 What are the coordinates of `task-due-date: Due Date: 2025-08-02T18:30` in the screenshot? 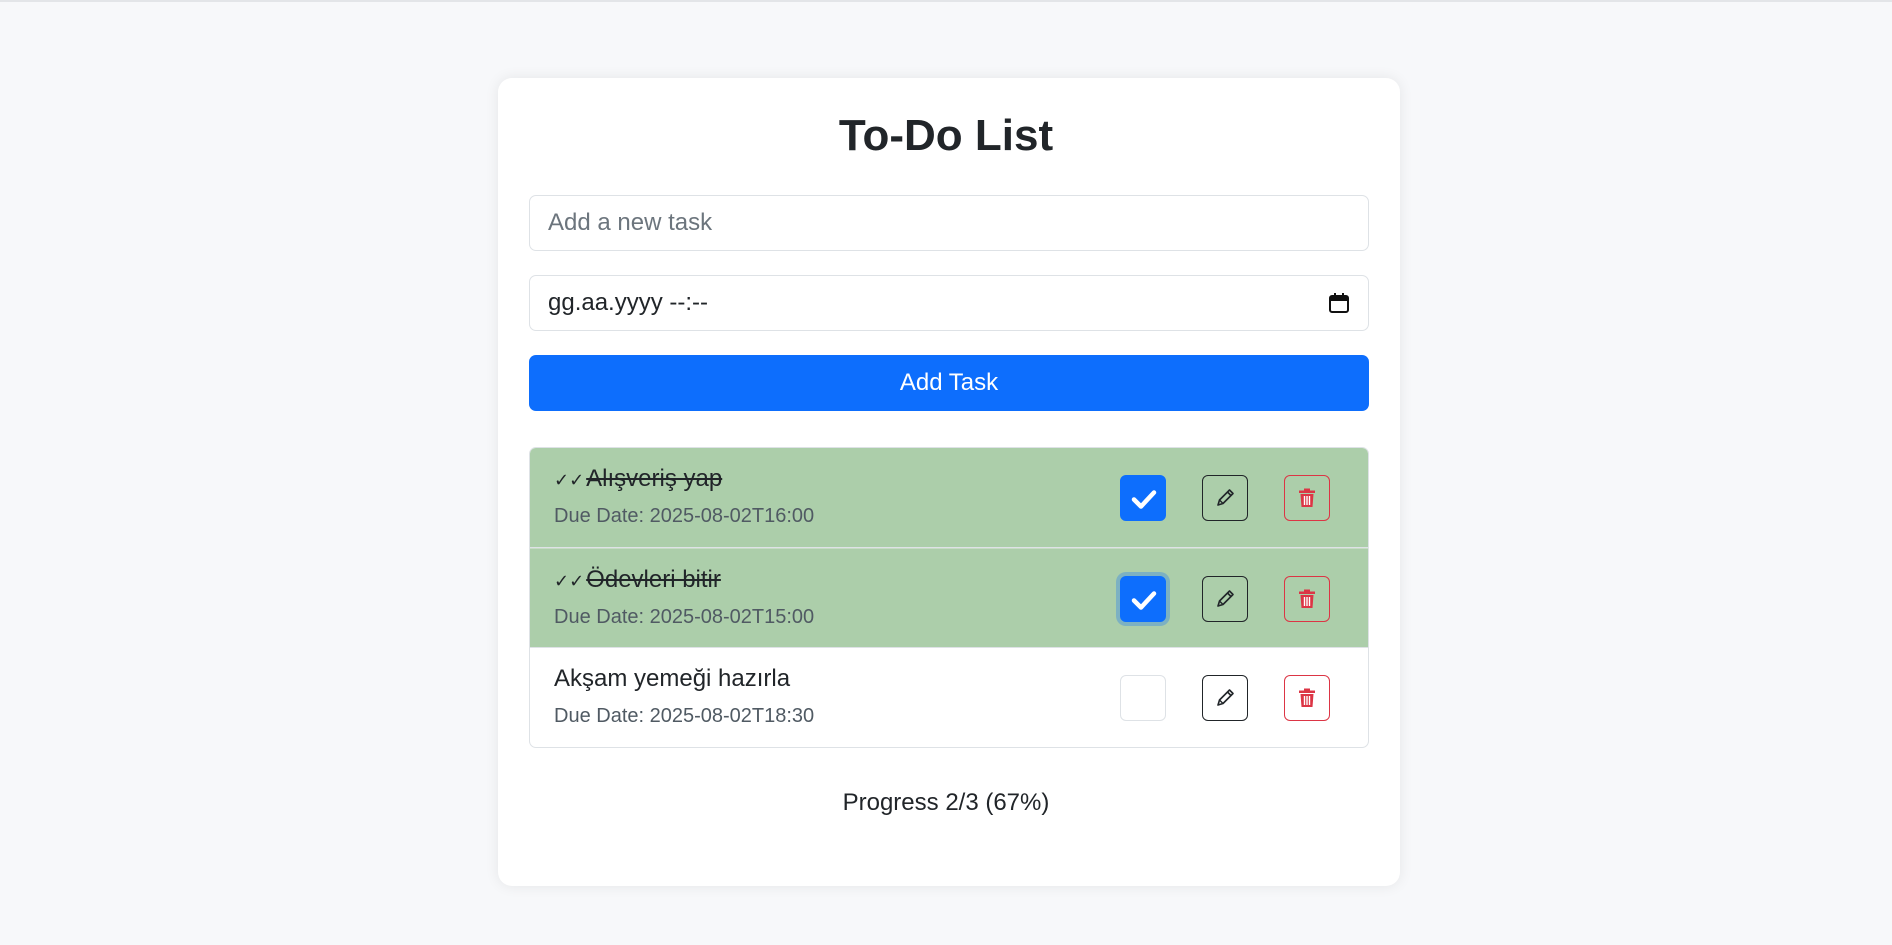 It's located at (684, 716).